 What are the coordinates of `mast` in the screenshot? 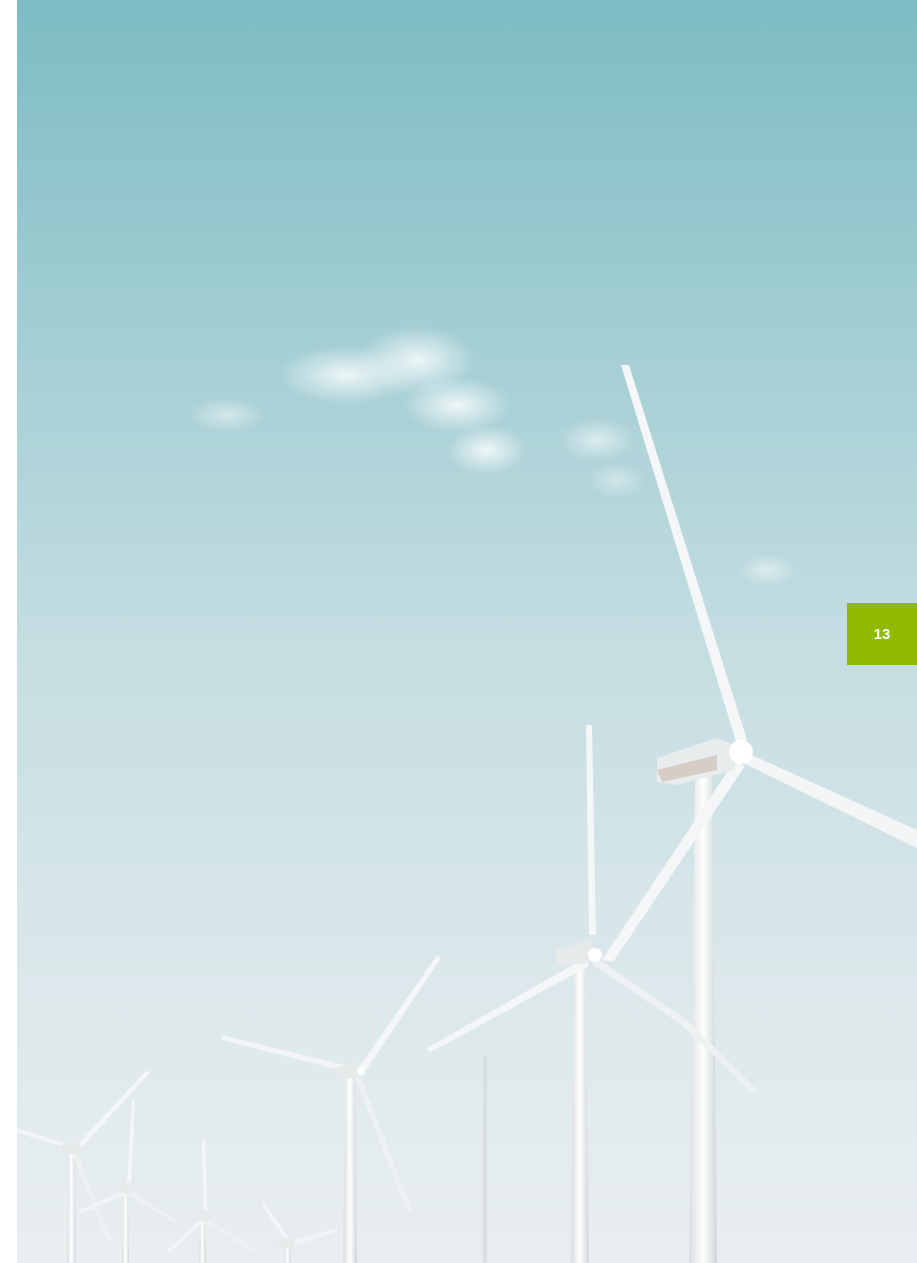 It's located at (485, 1159).